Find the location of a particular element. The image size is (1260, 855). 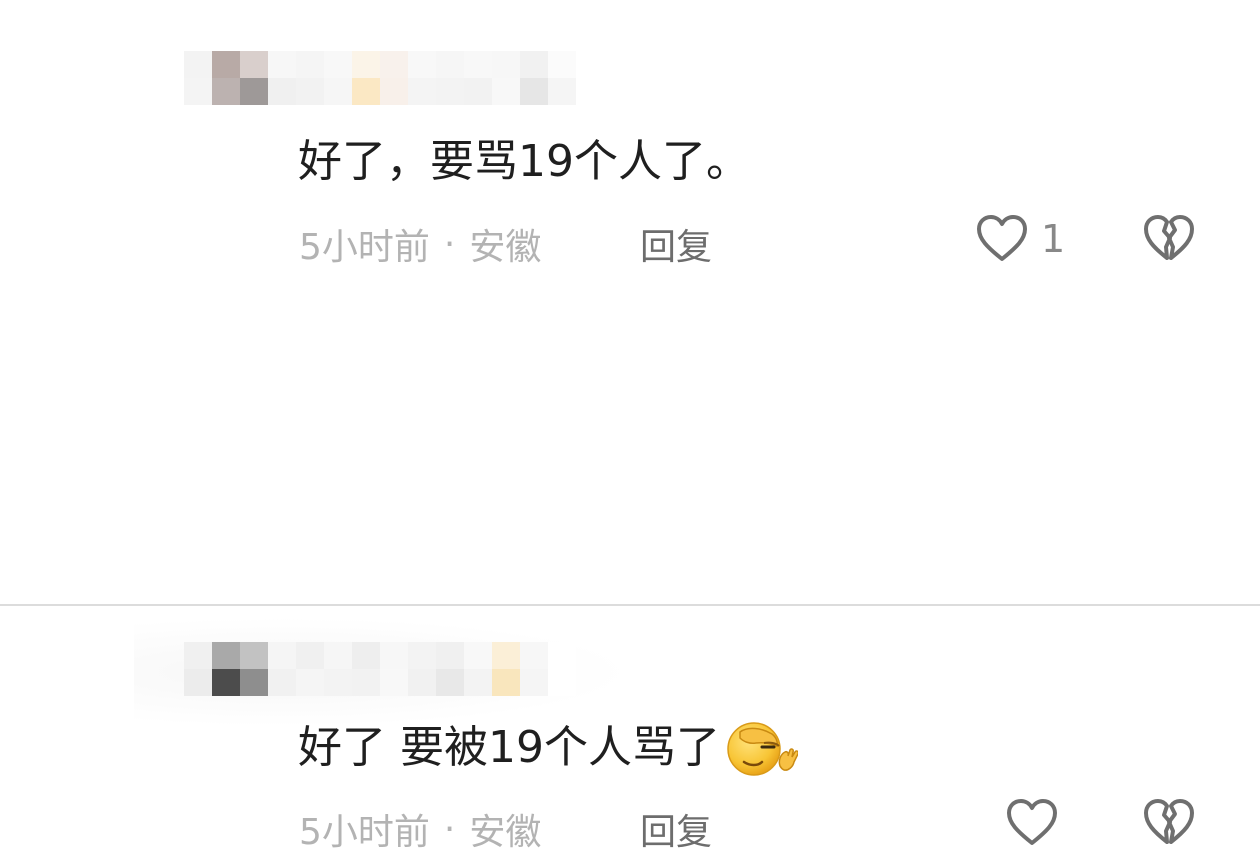

comment-text: 好了，要骂19个人了。 is located at coordinates (524, 162).